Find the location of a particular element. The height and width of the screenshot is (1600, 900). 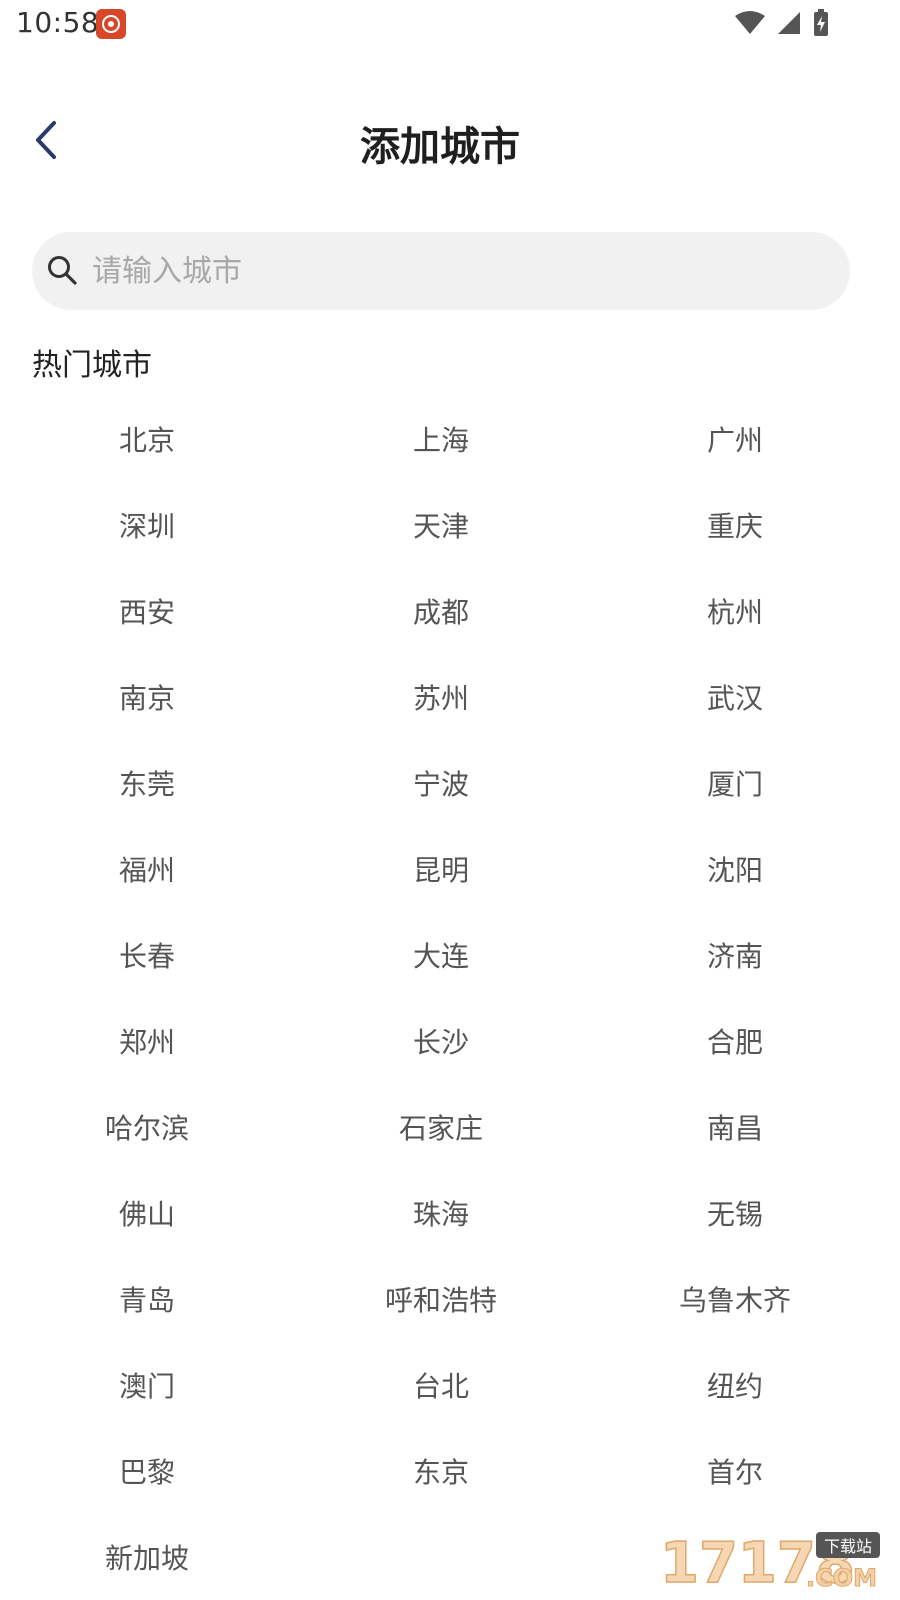

city-item: 青岛 is located at coordinates (147, 1299).